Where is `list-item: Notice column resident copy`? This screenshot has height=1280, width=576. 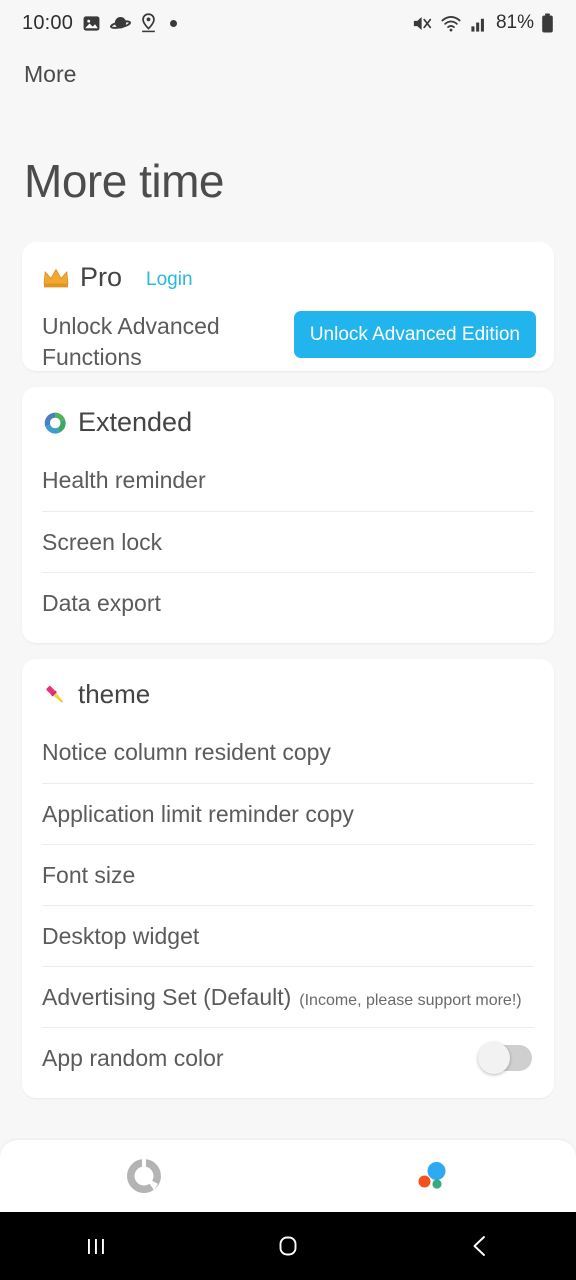 list-item: Notice column resident copy is located at coordinates (288, 752).